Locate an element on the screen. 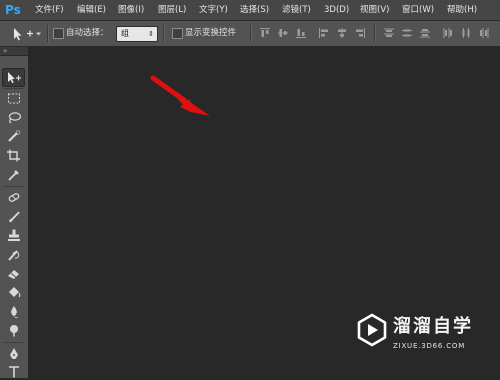  watermark-url: ZIXUE.3D66.COM is located at coordinates (429, 346).